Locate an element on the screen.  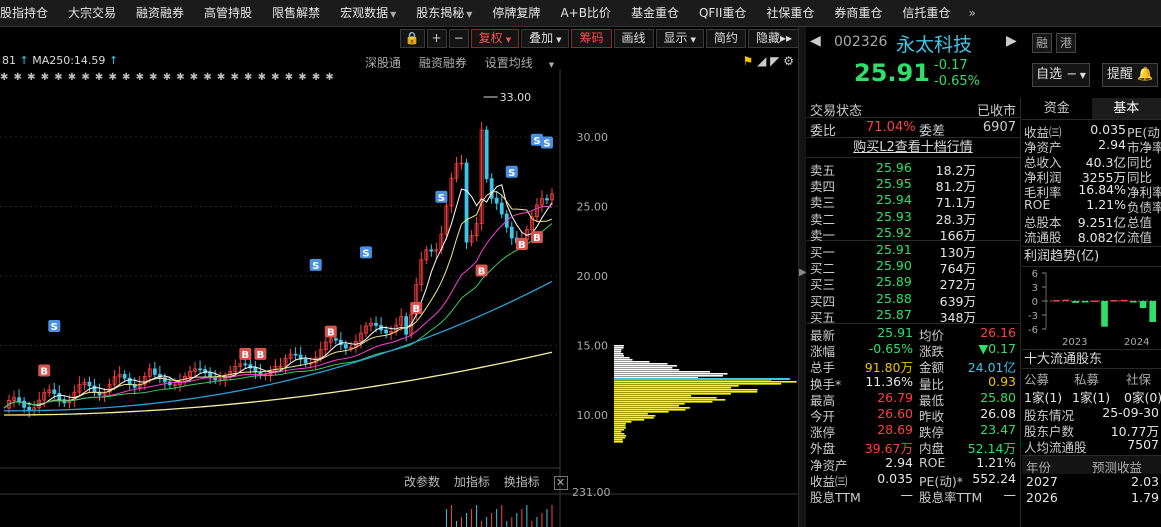
tab-funds: 资金 is located at coordinates (1057, 108).